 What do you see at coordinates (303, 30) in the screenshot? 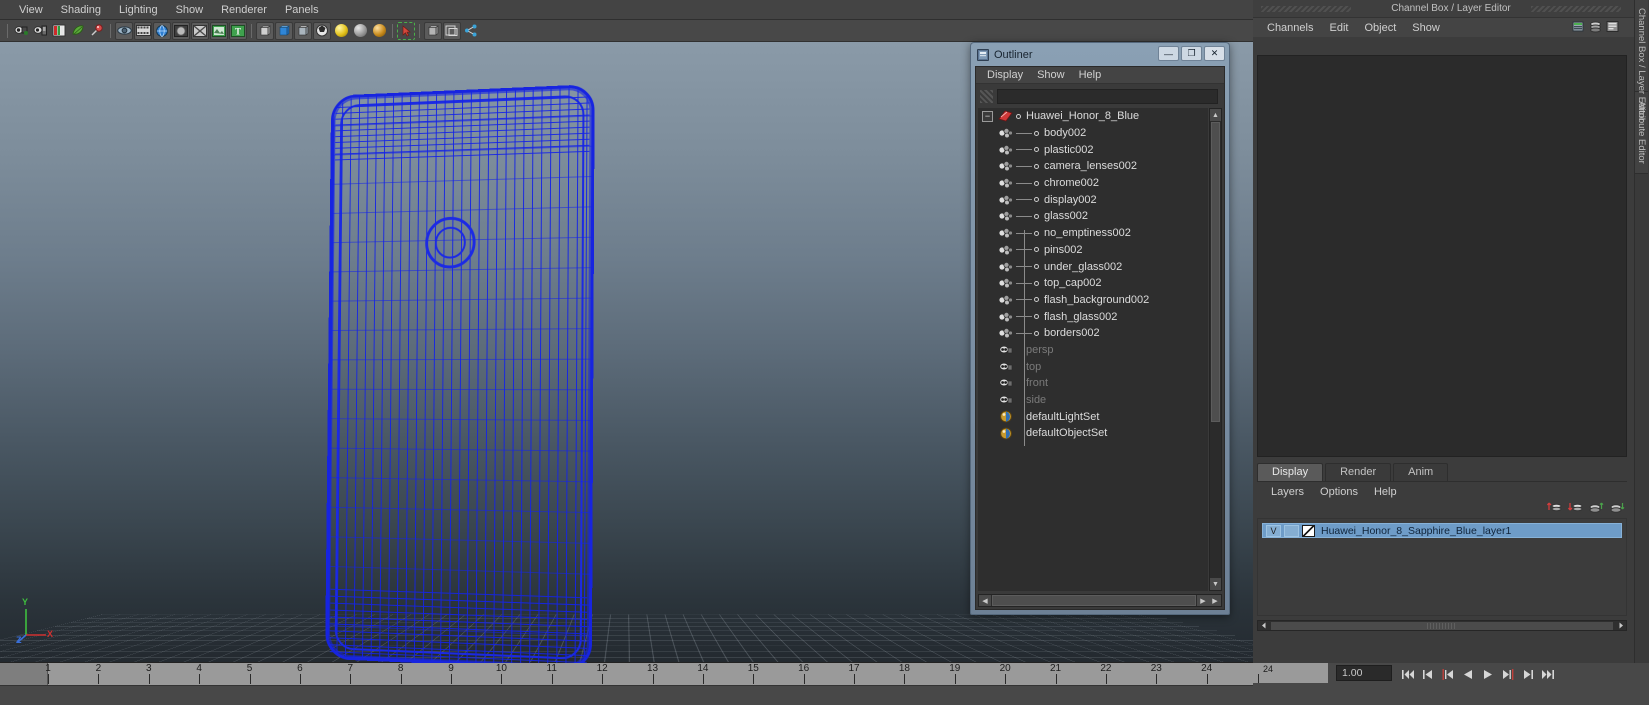
I see `smooth-shade-all-icon` at bounding box center [303, 30].